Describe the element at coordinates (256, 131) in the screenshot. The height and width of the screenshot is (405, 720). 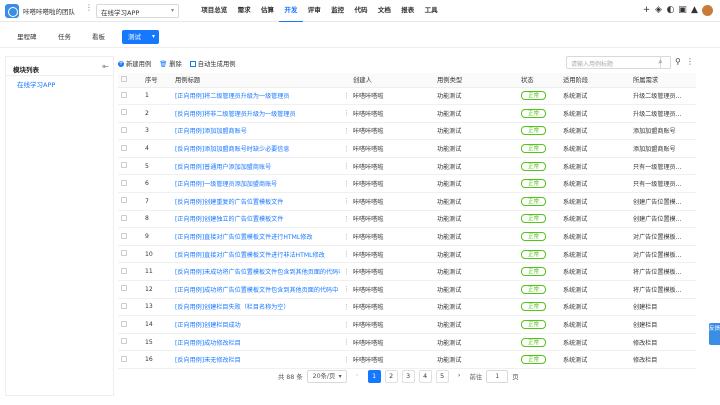
I see `cell-title: [正向用例]添加加盟商账号` at that location.